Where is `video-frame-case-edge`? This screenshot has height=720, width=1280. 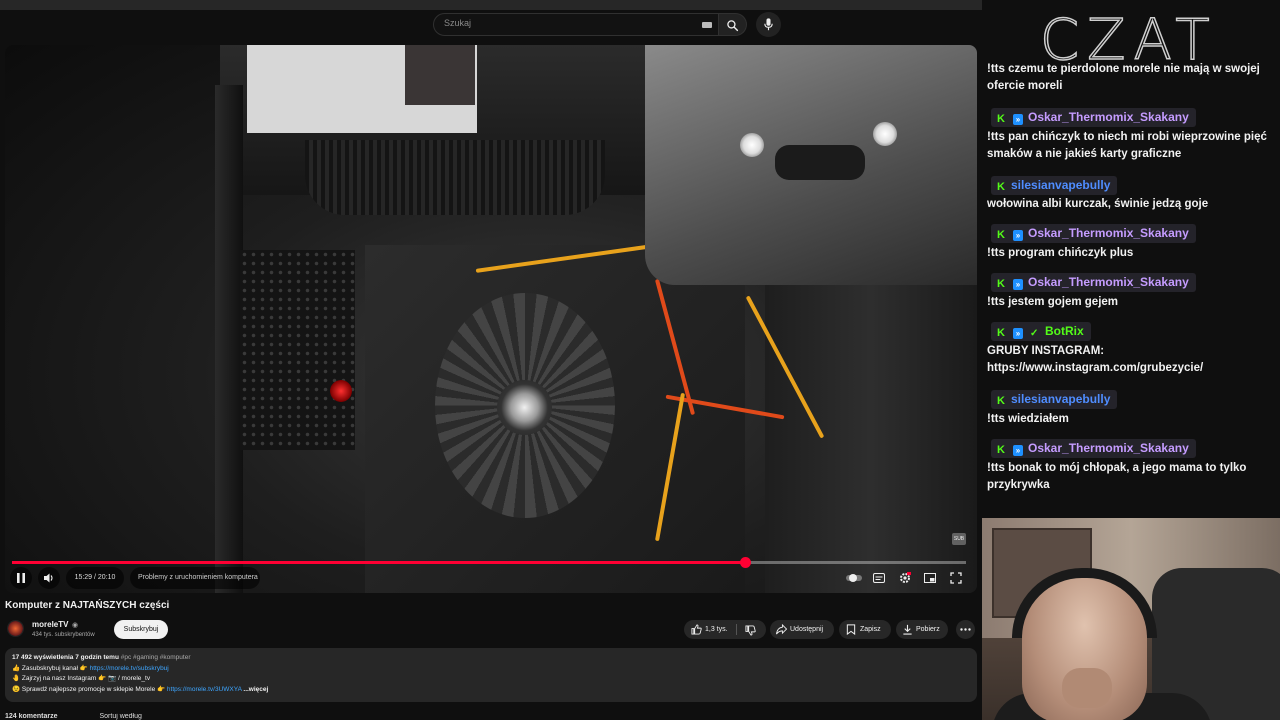 video-frame-case-edge is located at coordinates (229, 339).